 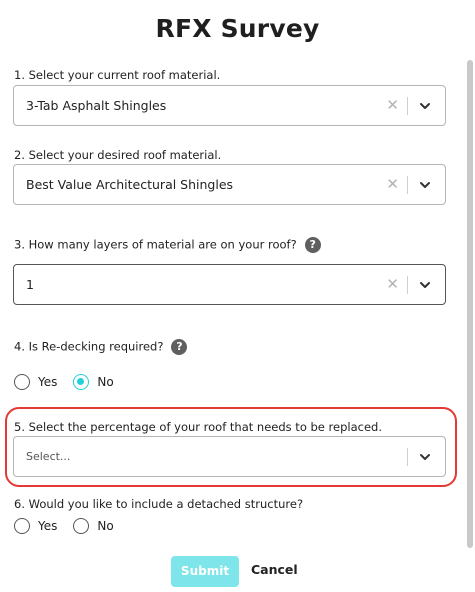 I want to click on detached-no-radio, so click(x=81, y=526).